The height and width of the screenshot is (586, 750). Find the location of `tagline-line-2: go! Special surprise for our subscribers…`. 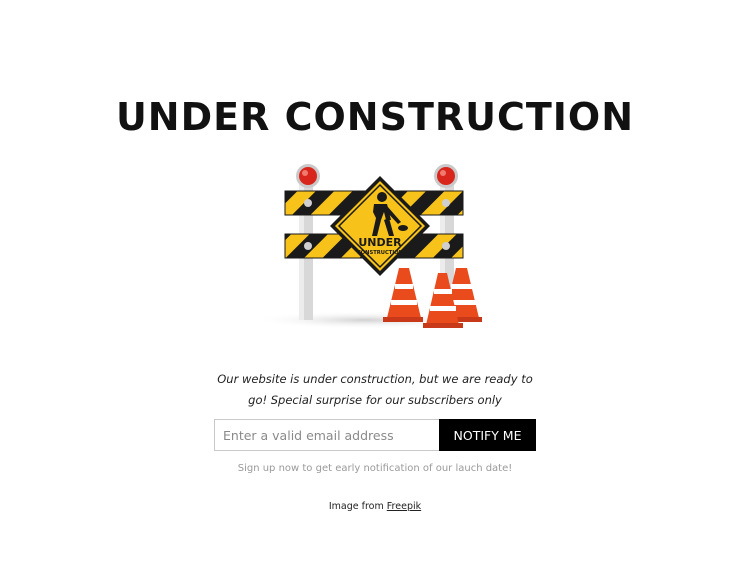

tagline-line-2: go! Special surprise for our subscribers… is located at coordinates (375, 400).